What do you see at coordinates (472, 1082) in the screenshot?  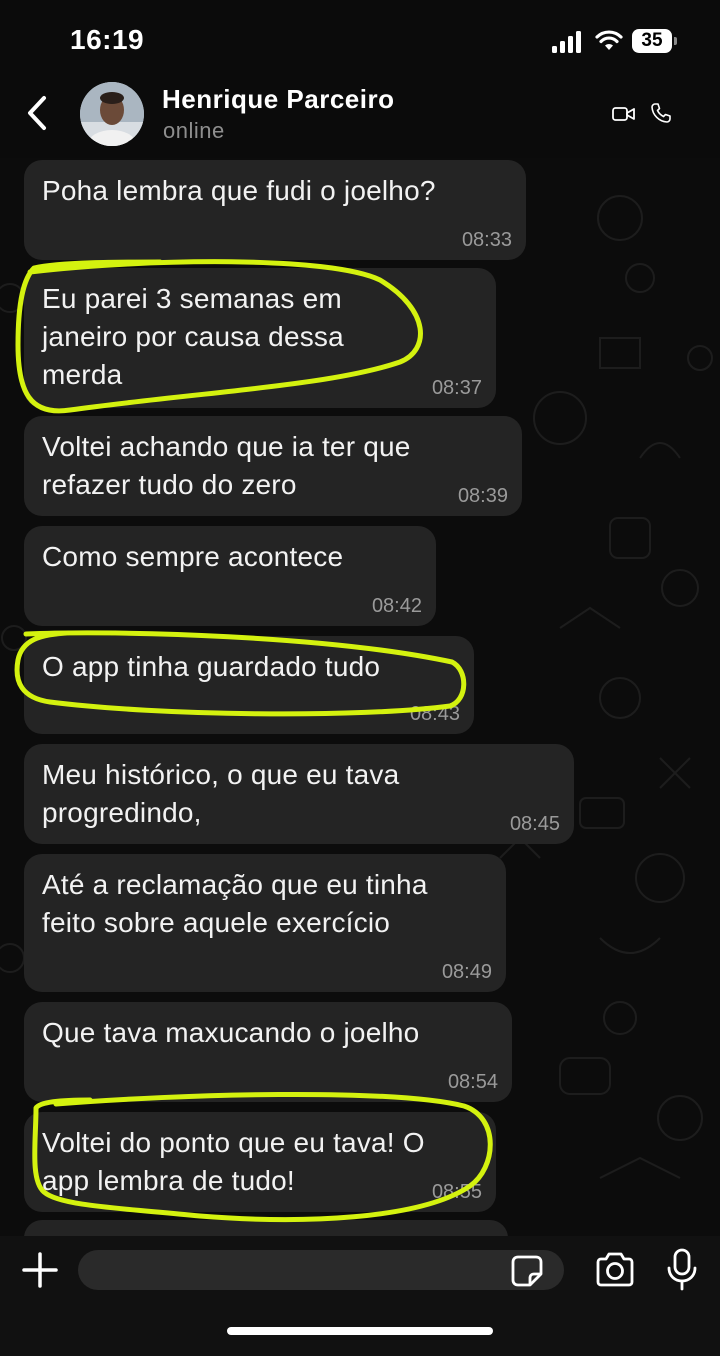 I see `message-time: 08:54` at bounding box center [472, 1082].